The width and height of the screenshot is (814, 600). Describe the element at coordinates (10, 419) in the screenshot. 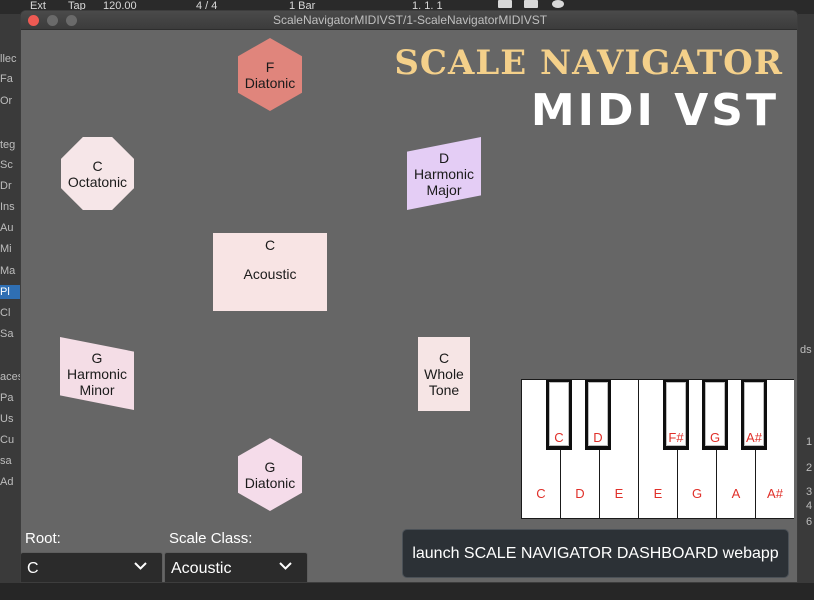

I see `host-side-item: Us` at that location.